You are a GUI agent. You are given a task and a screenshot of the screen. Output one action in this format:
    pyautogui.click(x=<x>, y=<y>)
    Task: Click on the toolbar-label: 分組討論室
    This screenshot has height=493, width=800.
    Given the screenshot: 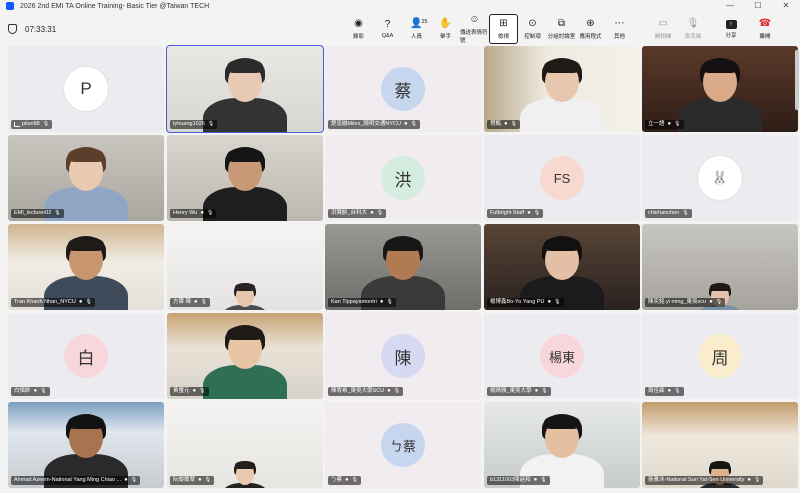 What is the action you would take?
    pyautogui.click(x=561, y=37)
    